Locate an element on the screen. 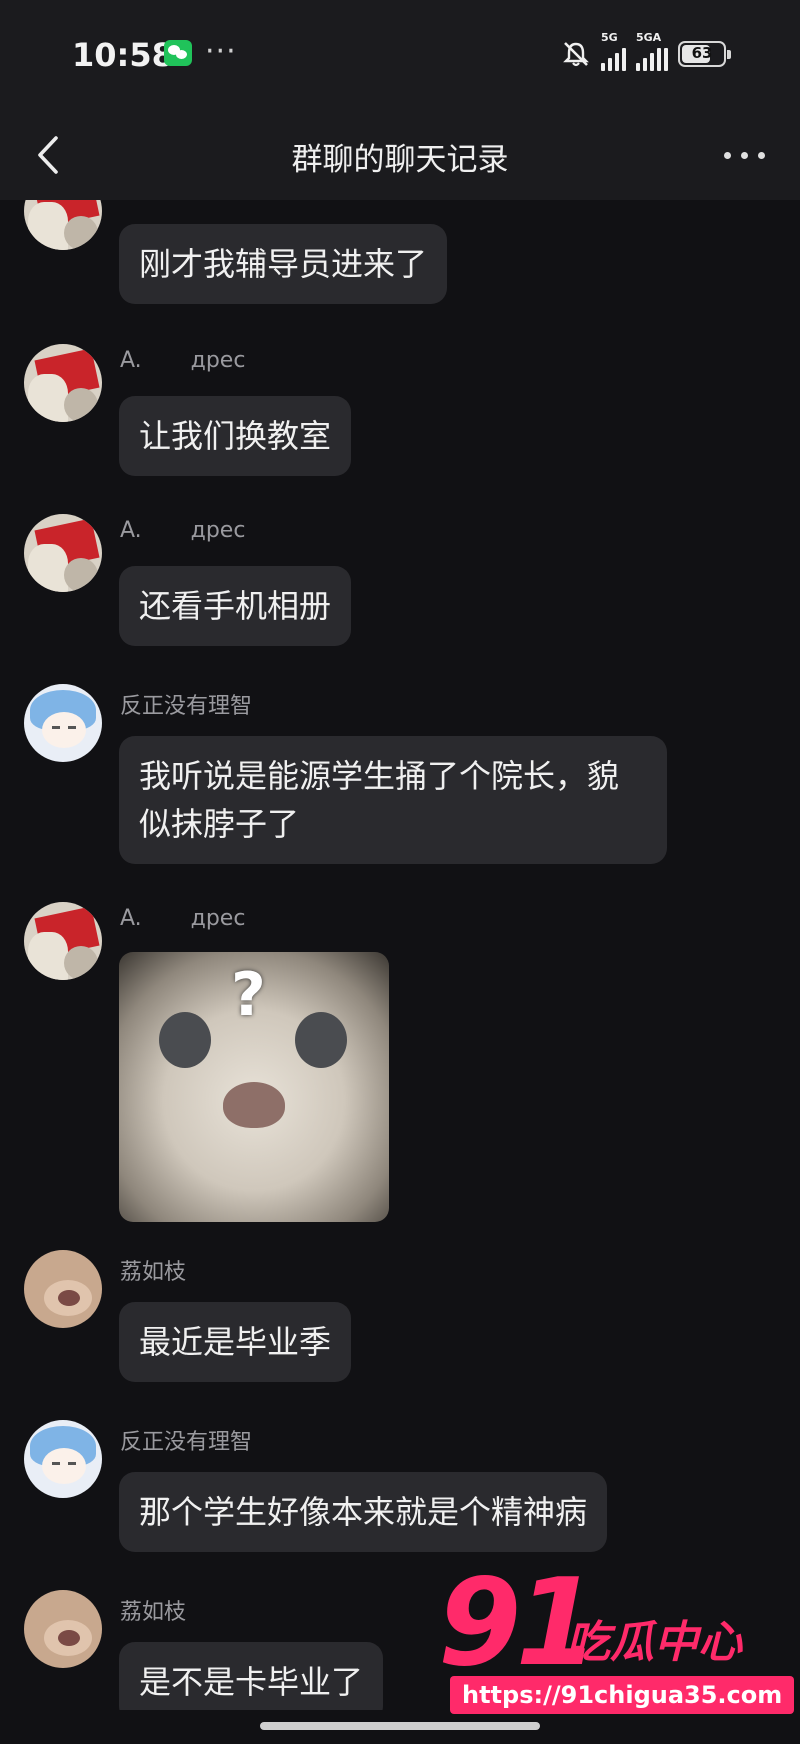  status-bar: 10:58 ··· 5G 5GA 63 is located at coordinates (400, 55).